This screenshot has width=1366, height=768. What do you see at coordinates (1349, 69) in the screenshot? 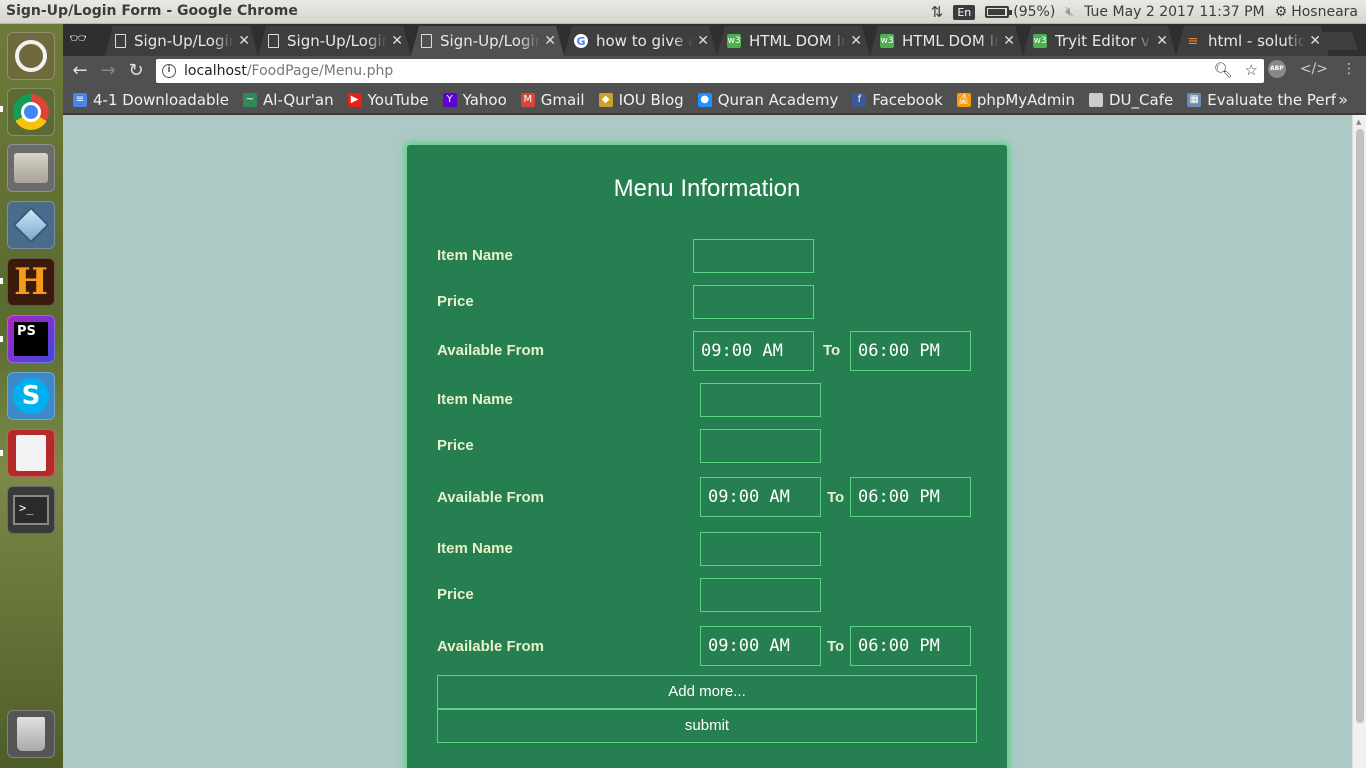
I see `menu-icon: ⋮` at bounding box center [1349, 69].